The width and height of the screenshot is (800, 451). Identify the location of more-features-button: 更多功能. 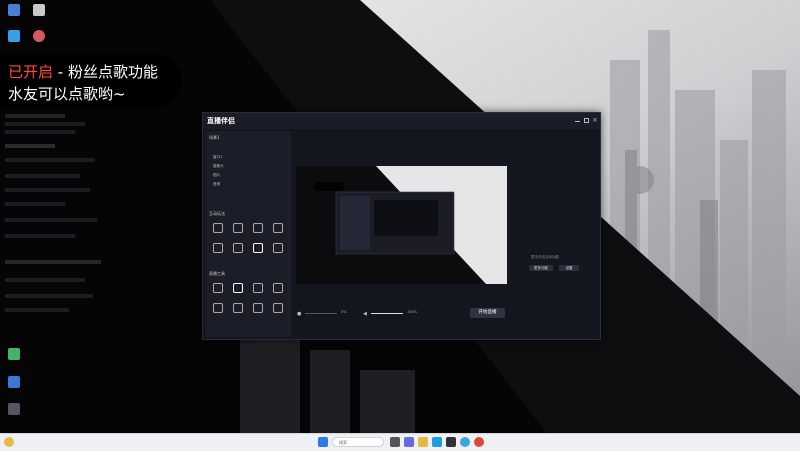
(541, 268).